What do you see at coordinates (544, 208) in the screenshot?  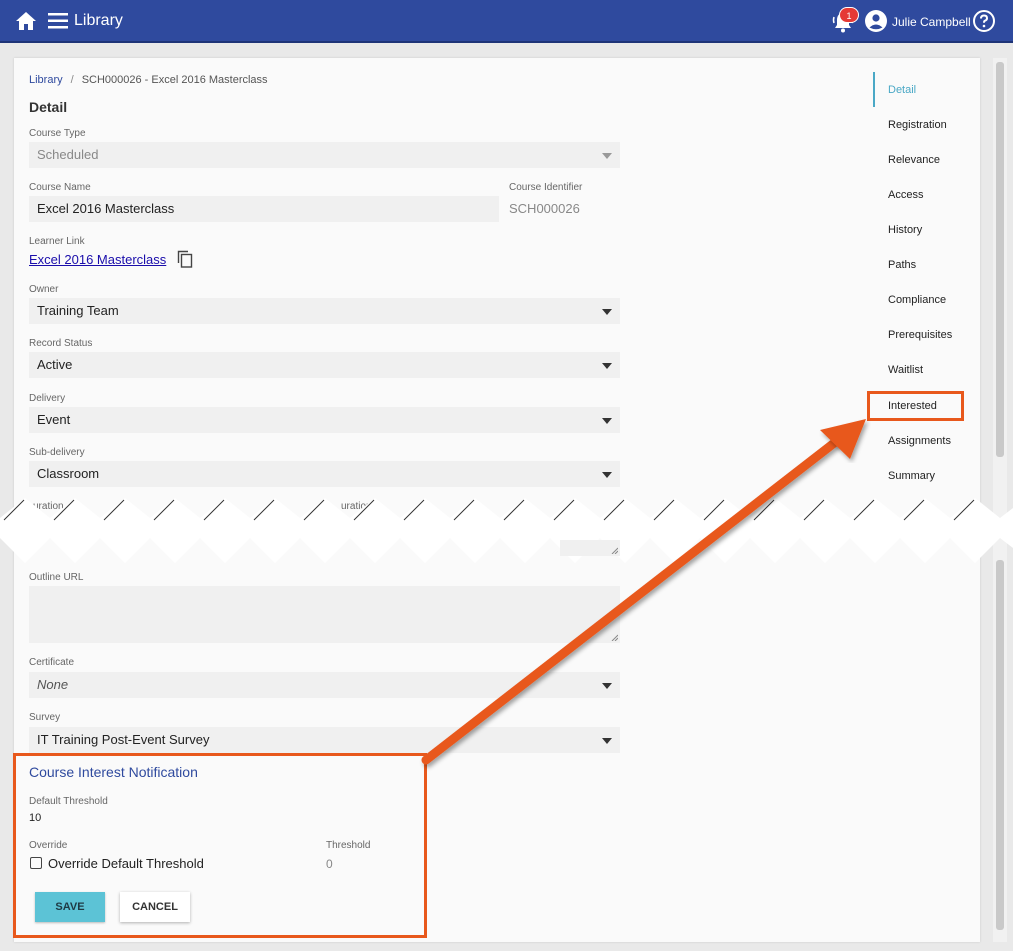 I see `course-identifier-value: SCH000026` at bounding box center [544, 208].